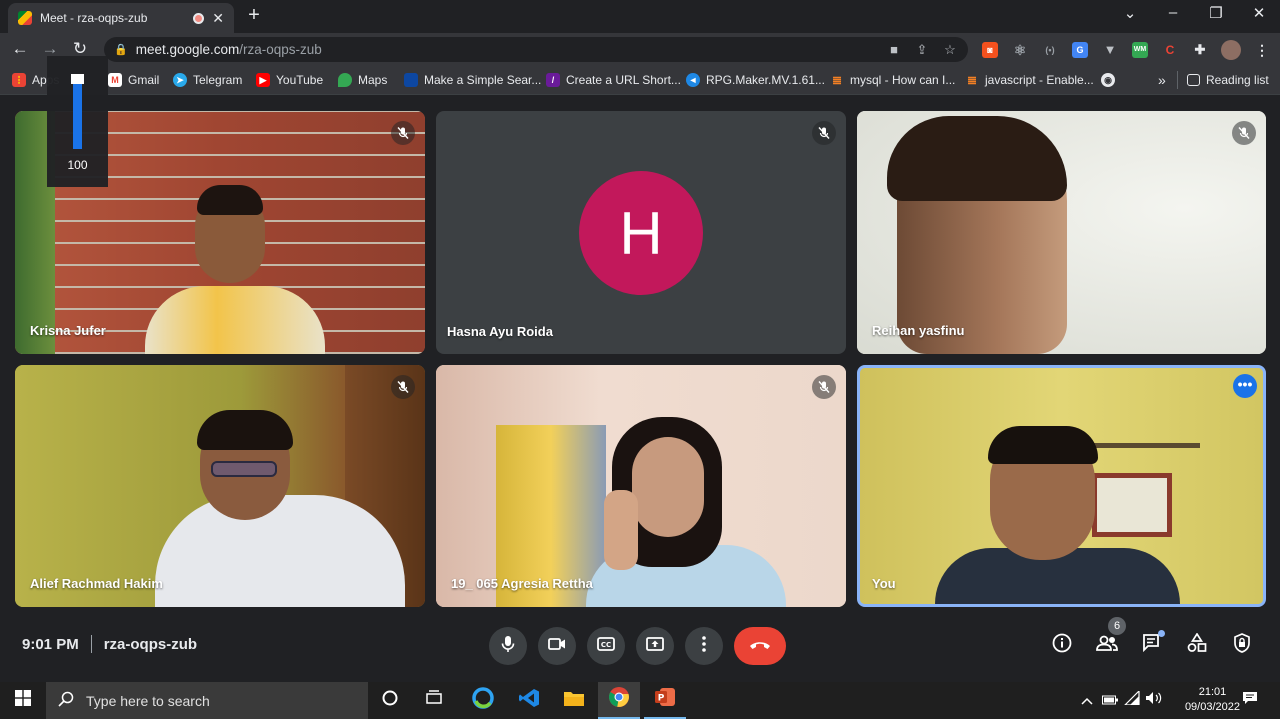 This screenshot has width=1280, height=719. What do you see at coordinates (244, 469) in the screenshot?
I see `eyeglasses-shape` at bounding box center [244, 469].